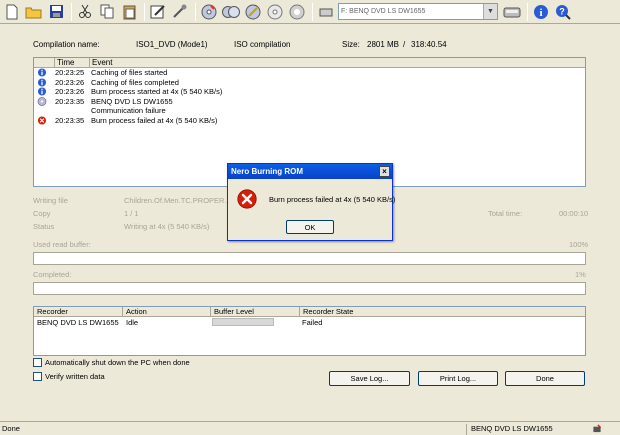 The image size is (620, 435). What do you see at coordinates (275, 12) in the screenshot?
I see `eject-icon` at bounding box center [275, 12].